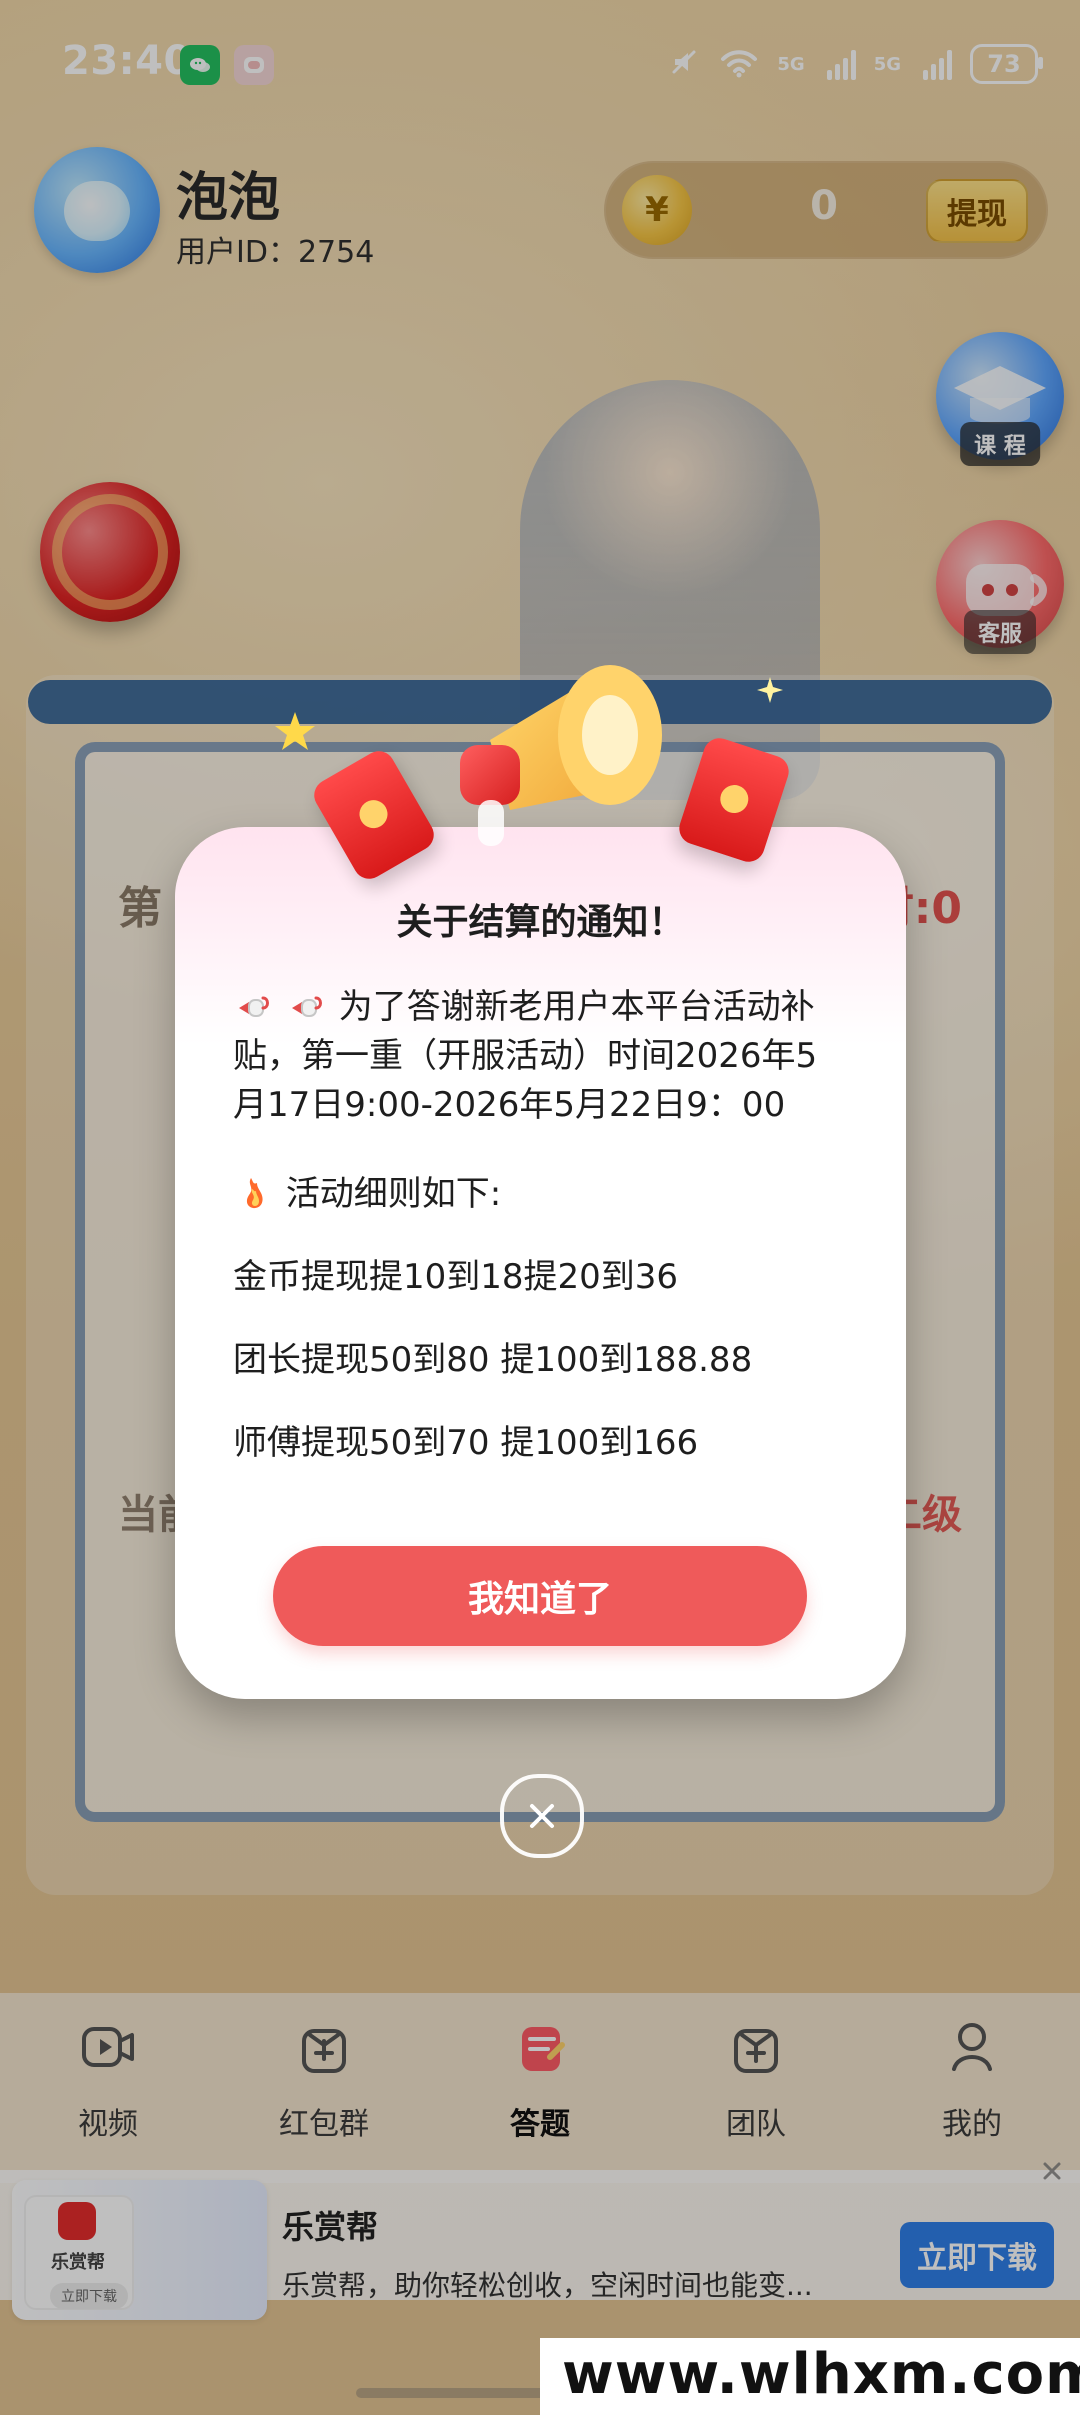  What do you see at coordinates (393, 1194) in the screenshot?
I see `rules-heading-text: 活动细则如下:` at bounding box center [393, 1194].